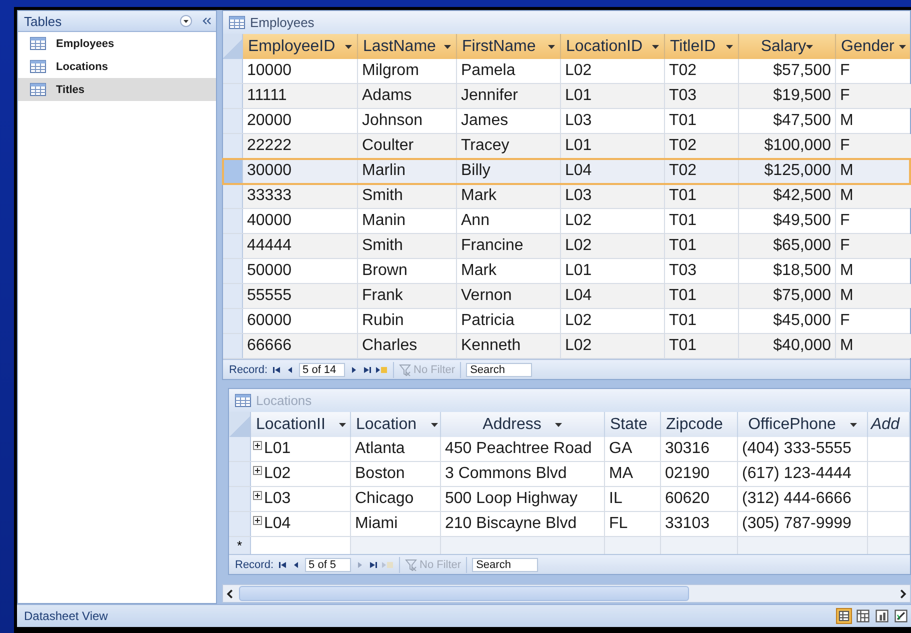  I want to click on design-view-icon, so click(901, 616).